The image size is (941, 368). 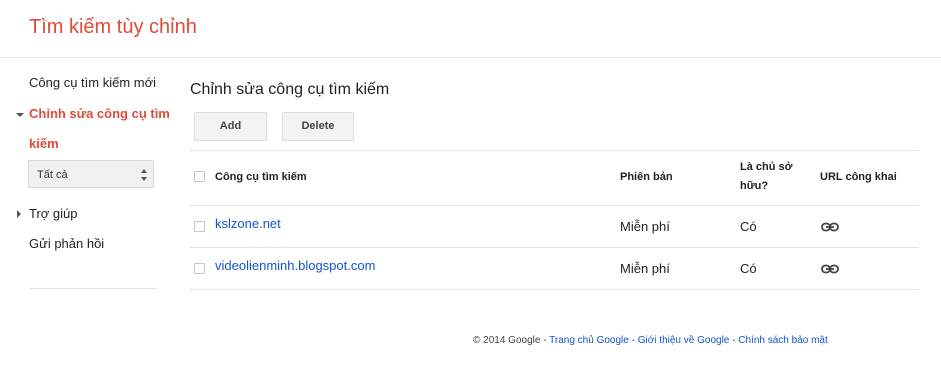 I want to click on column-header-owner-line1: Là chủ sở, so click(x=766, y=167).